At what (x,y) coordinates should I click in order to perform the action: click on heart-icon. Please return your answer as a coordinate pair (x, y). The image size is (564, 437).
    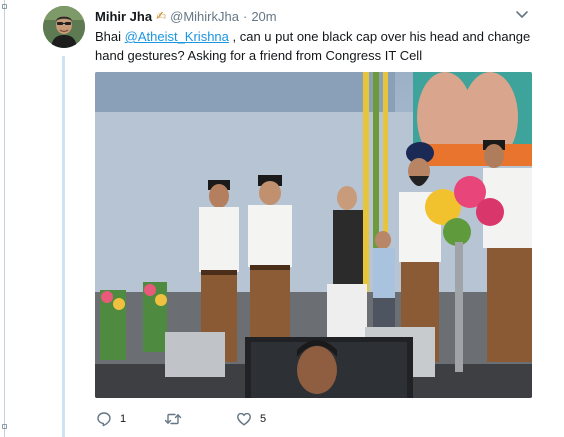
    Looking at the image, I should click on (244, 419).